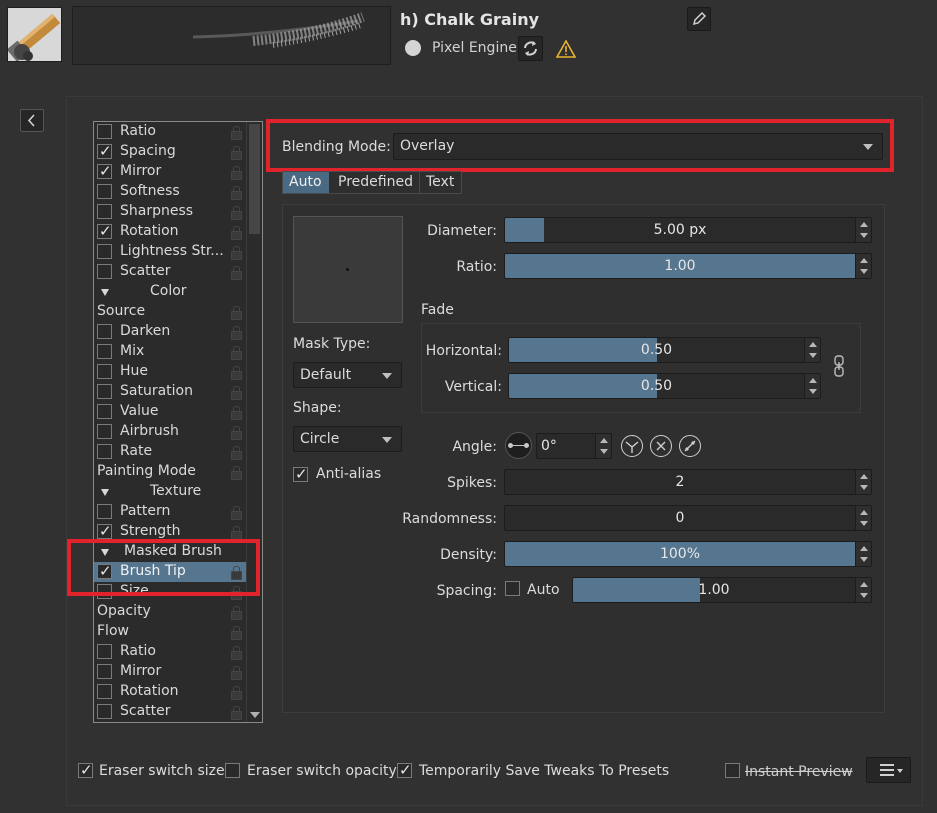  What do you see at coordinates (170, 212) in the screenshot?
I see `option-row: Sharpness` at bounding box center [170, 212].